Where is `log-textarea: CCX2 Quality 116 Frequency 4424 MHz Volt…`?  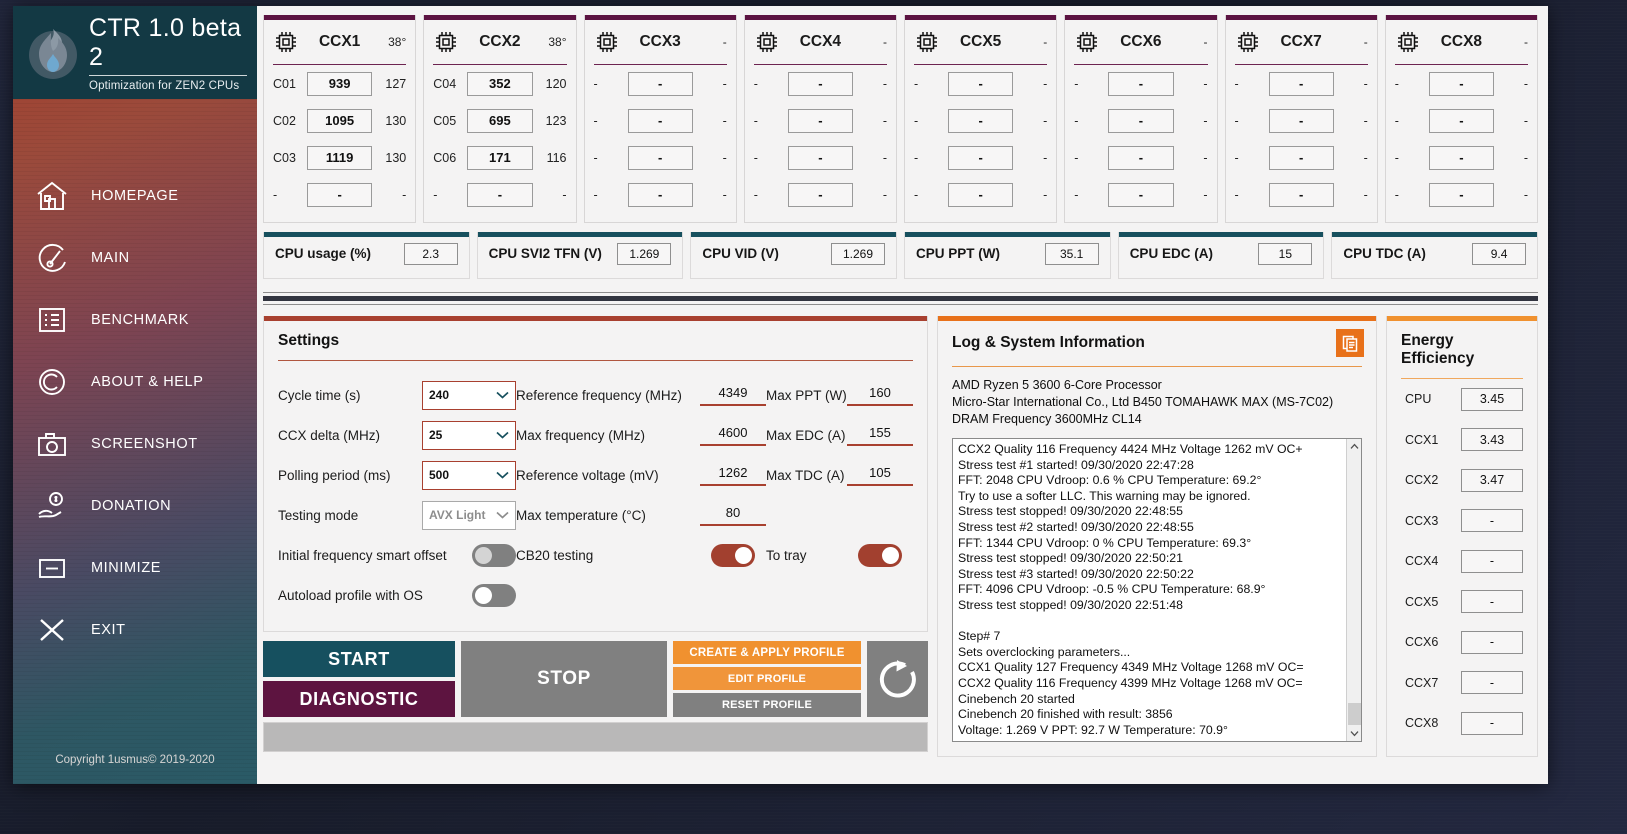 log-textarea: CCX2 Quality 116 Frequency 4424 MHz Volt… is located at coordinates (1157, 590).